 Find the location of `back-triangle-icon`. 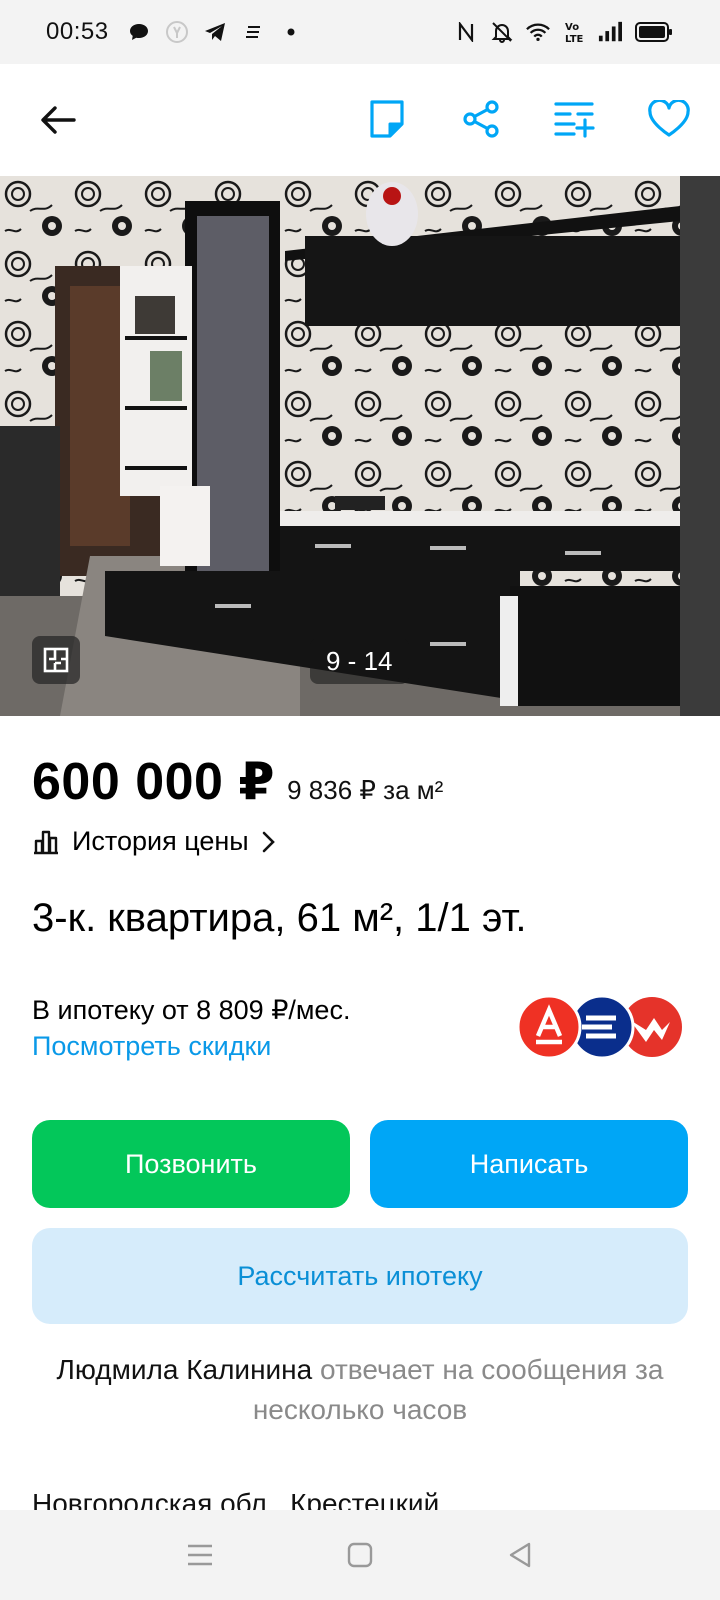

back-triangle-icon is located at coordinates (520, 1555).